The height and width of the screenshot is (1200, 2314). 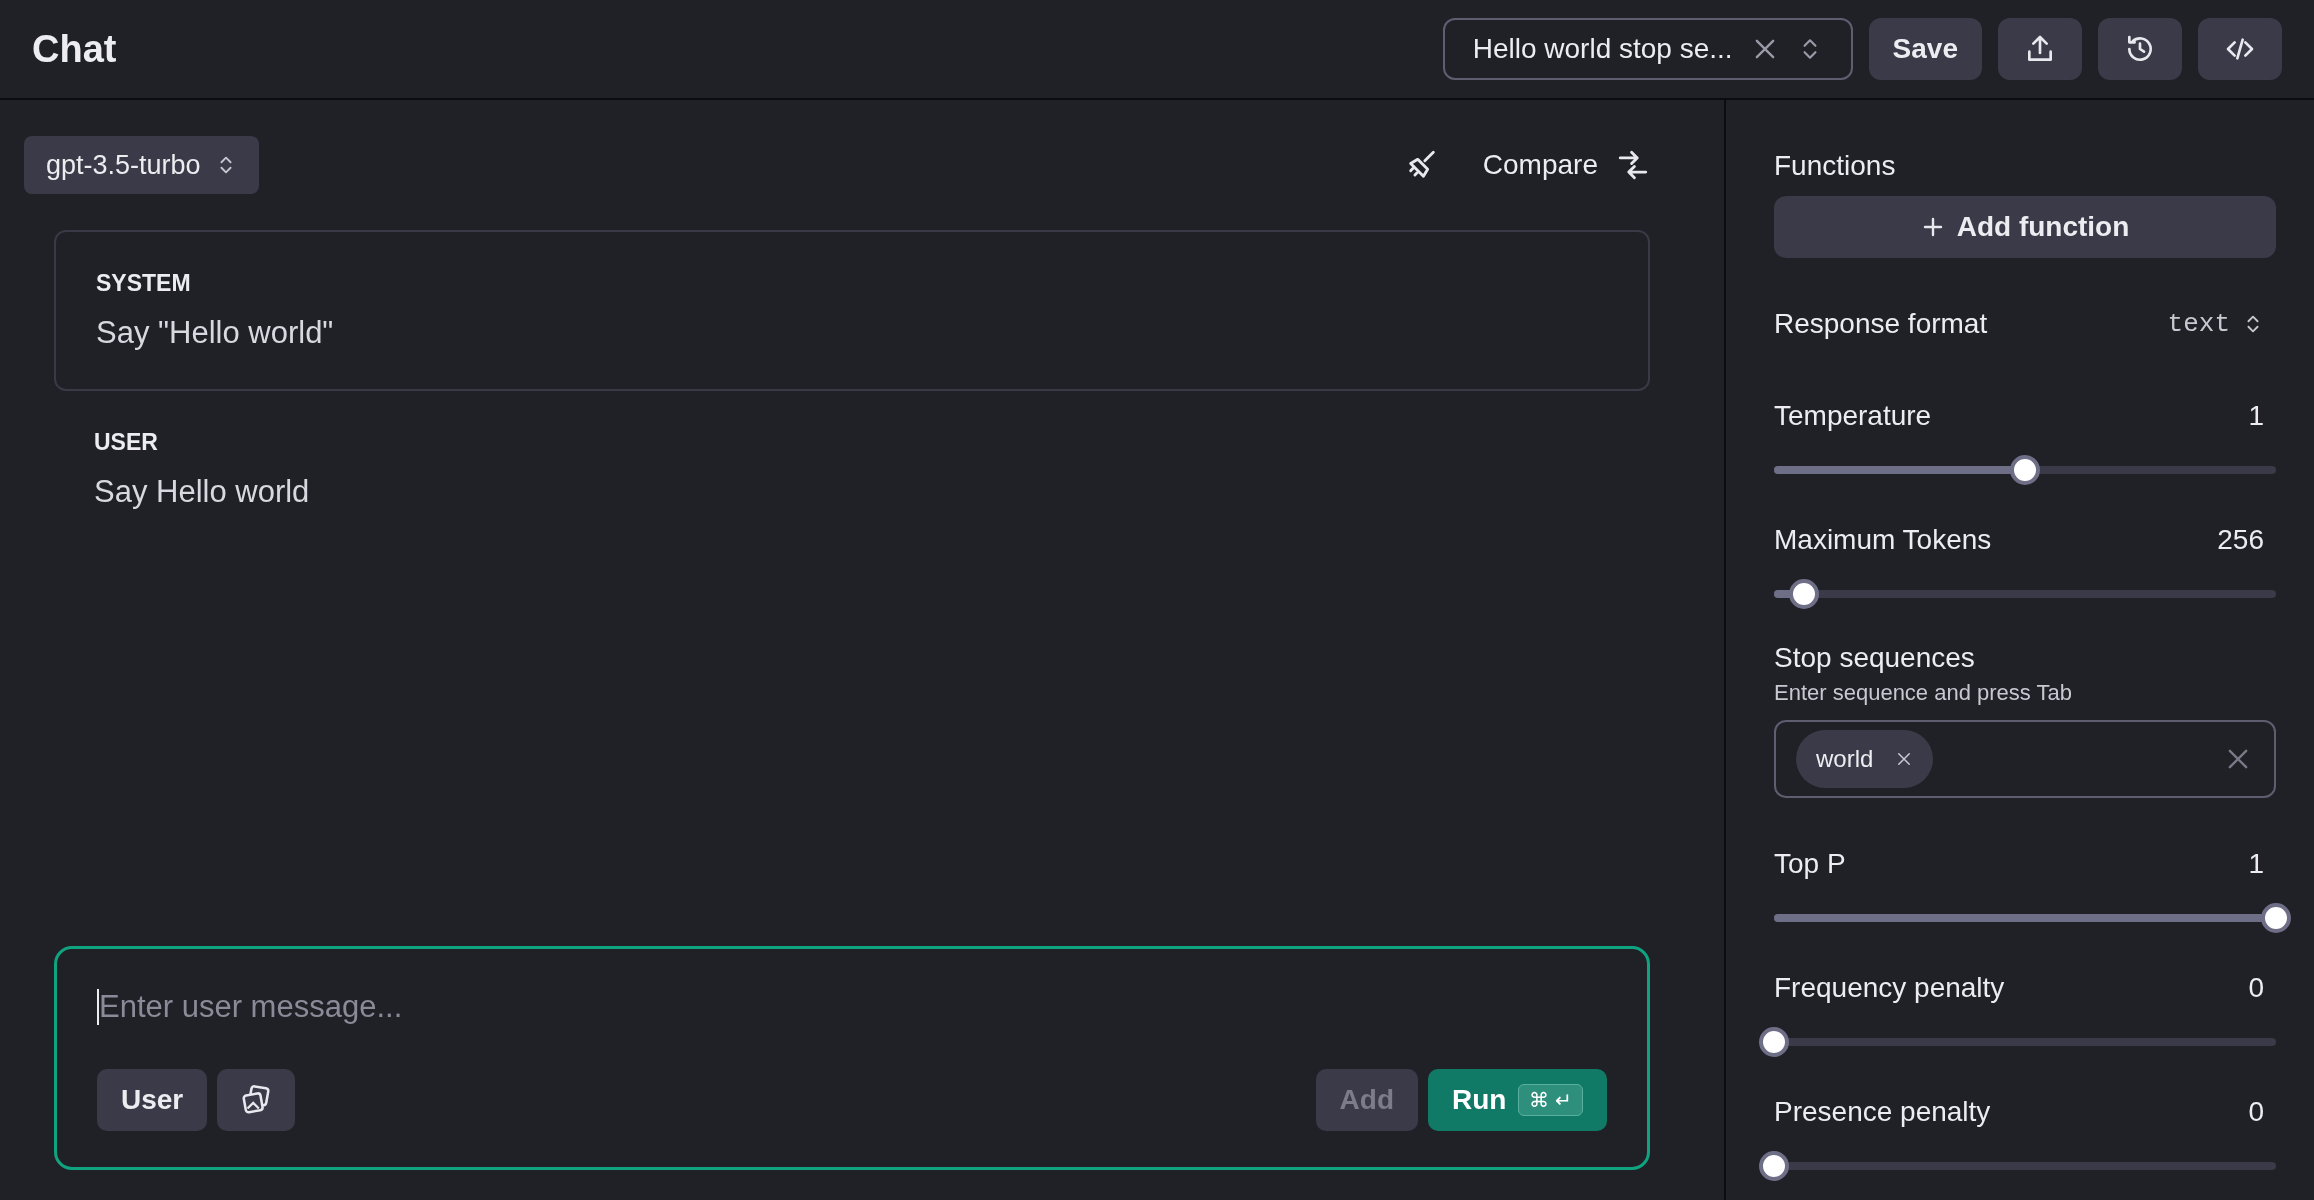 What do you see at coordinates (2240, 540) in the screenshot?
I see `setting-value: 256` at bounding box center [2240, 540].